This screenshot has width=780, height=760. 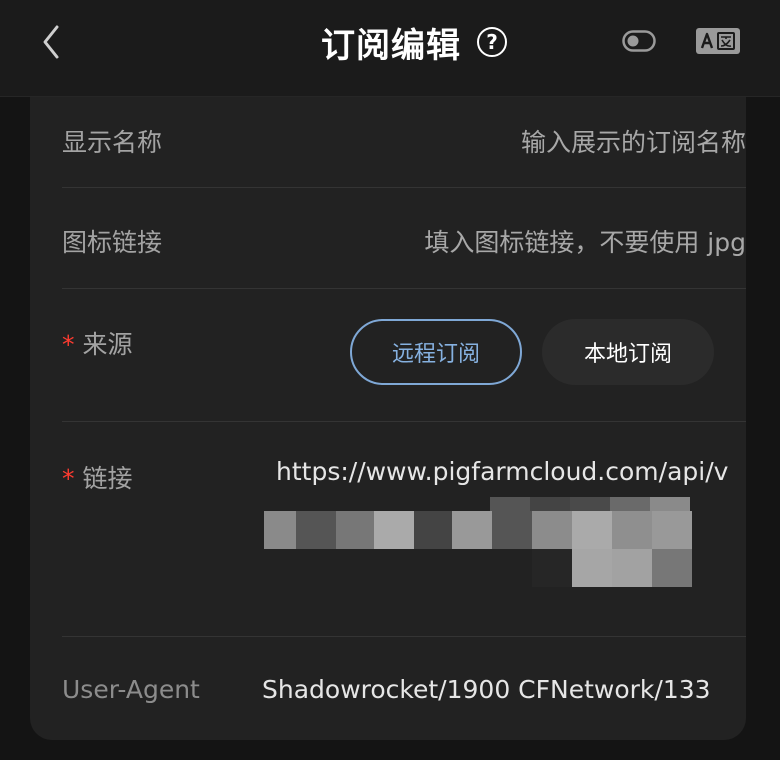 What do you see at coordinates (112, 142) in the screenshot?
I see `display-name-label: 显示名称` at bounding box center [112, 142].